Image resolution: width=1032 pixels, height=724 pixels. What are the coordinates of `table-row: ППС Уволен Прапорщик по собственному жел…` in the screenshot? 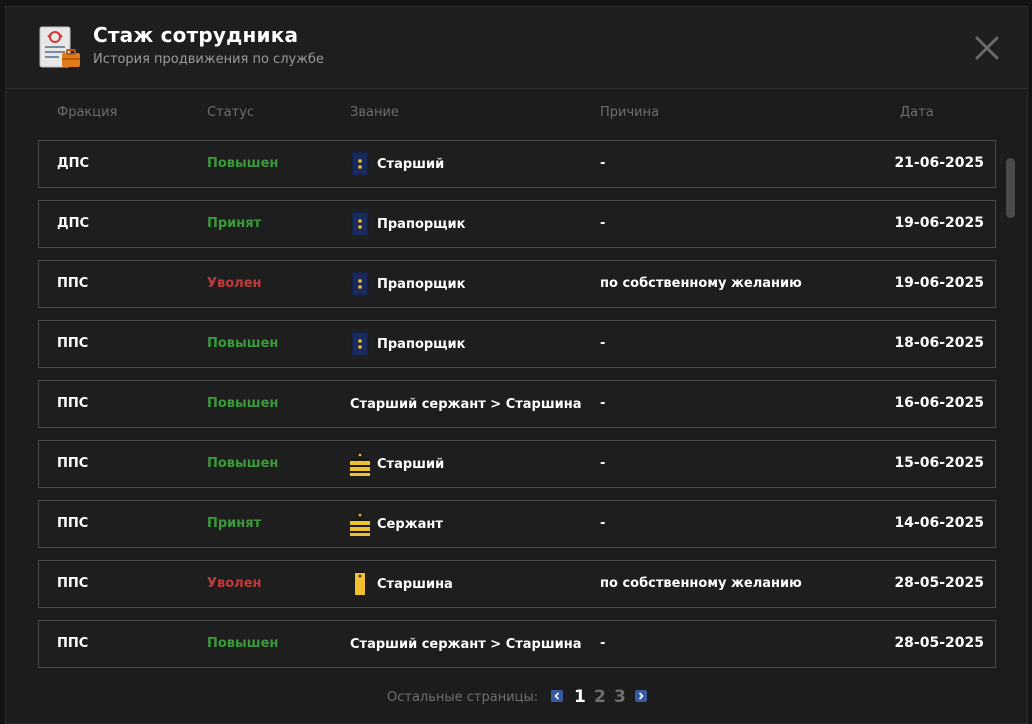 It's located at (517, 284).